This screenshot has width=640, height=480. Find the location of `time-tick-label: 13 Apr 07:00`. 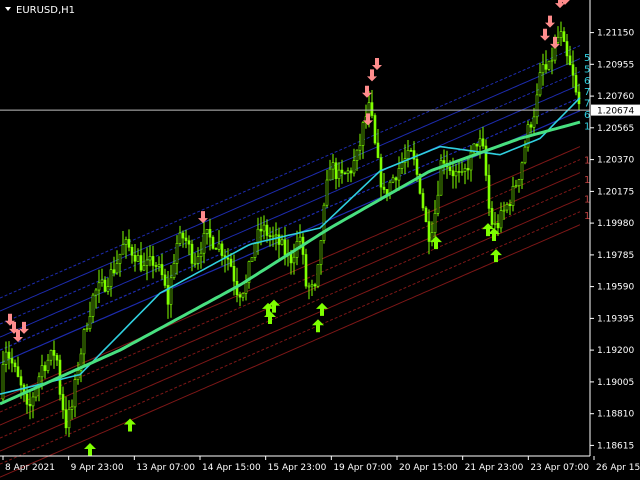

time-tick-label: 13 Apr 07:00 is located at coordinates (165, 468).